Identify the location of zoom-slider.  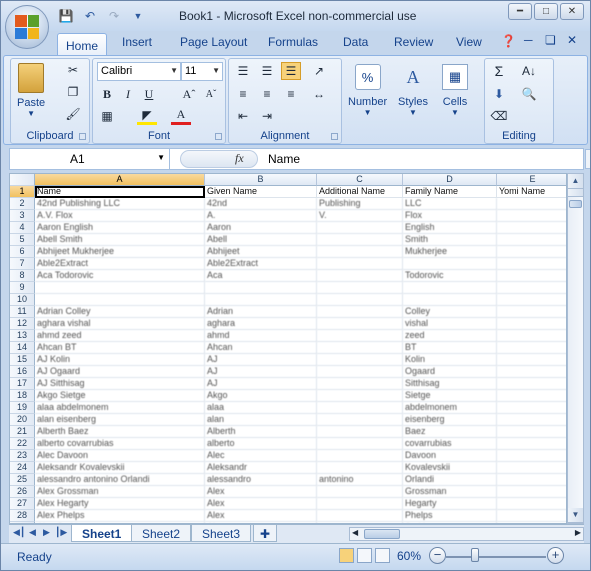
(496, 557).